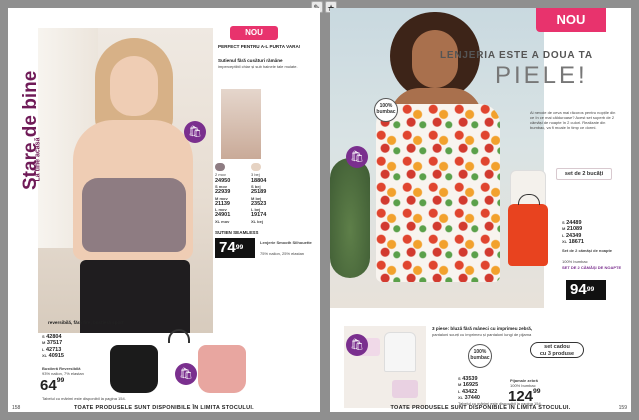  Describe the element at coordinates (259, 46) in the screenshot. I see `tagline: PERFECT PENTRU A-L PURTA VARA!` at that location.